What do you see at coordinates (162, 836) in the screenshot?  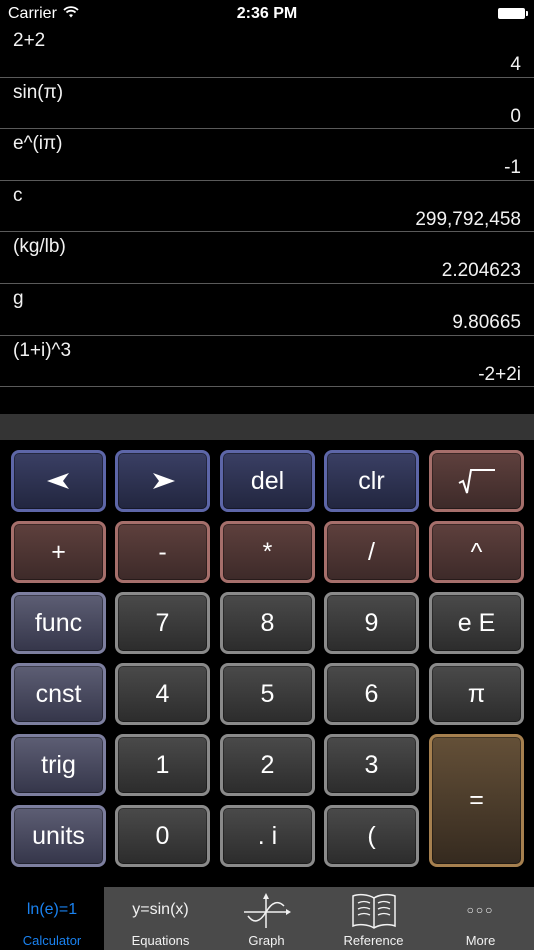 I see `digit-0-button: 0` at bounding box center [162, 836].